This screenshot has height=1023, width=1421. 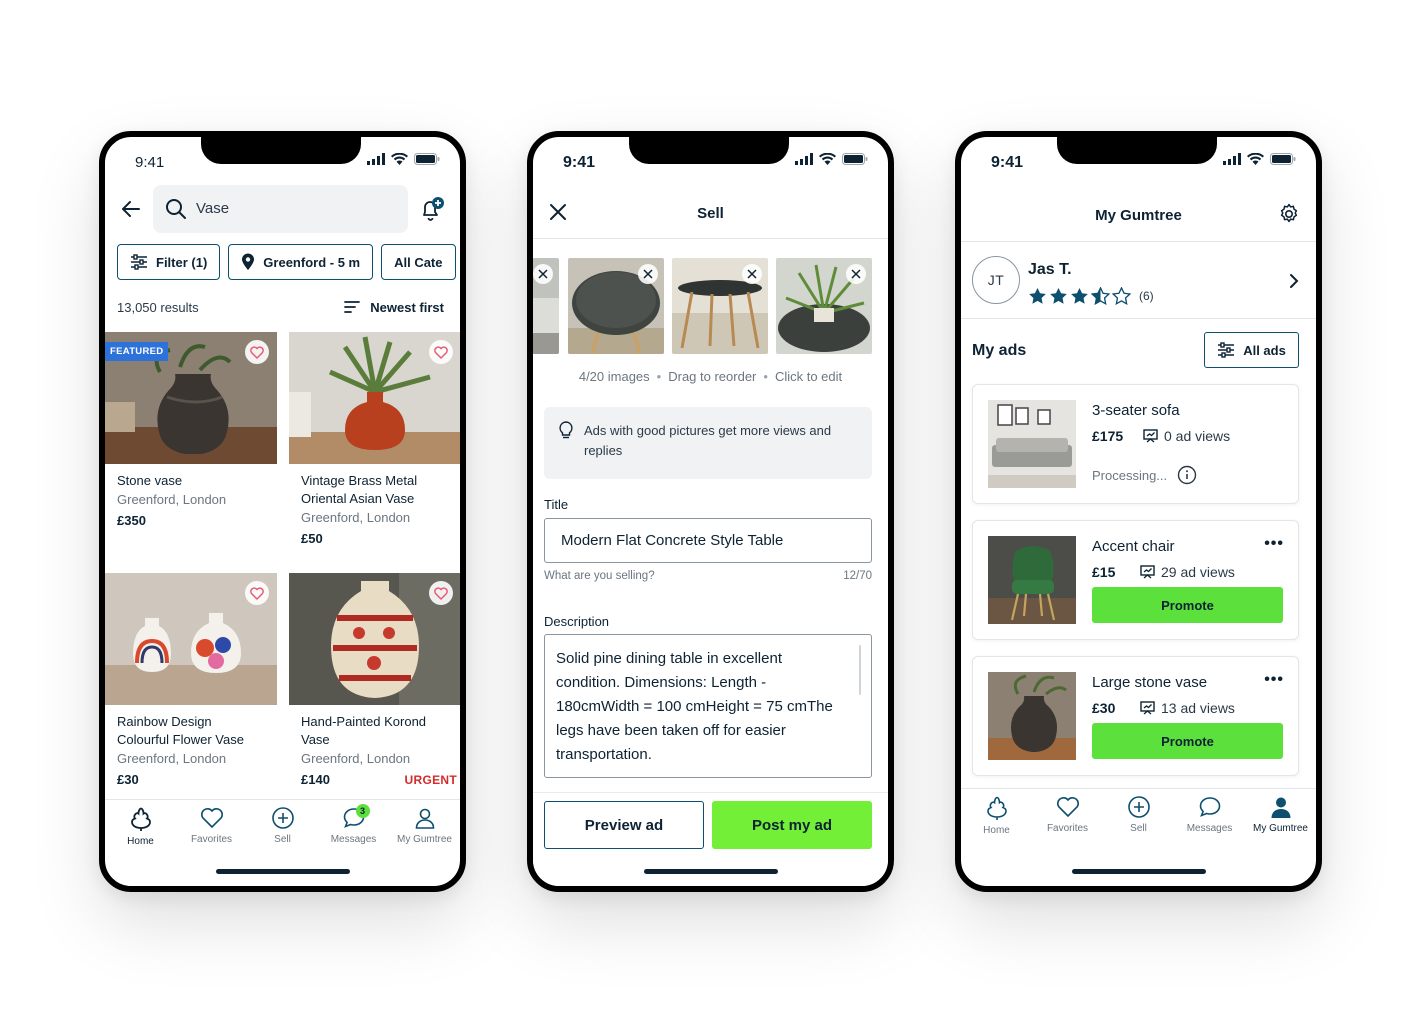 I want to click on filter-chips: Filter (1) Greenford - 5 m All Cate, so click(x=288, y=262).